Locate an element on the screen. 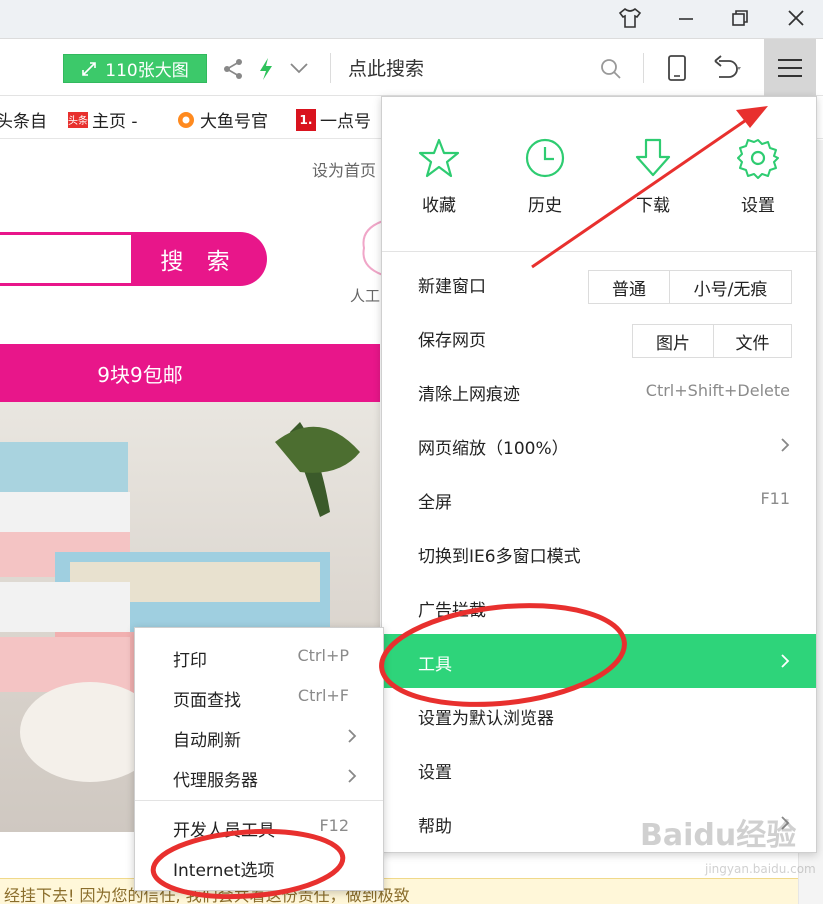 This screenshot has height=904, width=823. bookmark-item: 头条自 is located at coordinates (23, 119).